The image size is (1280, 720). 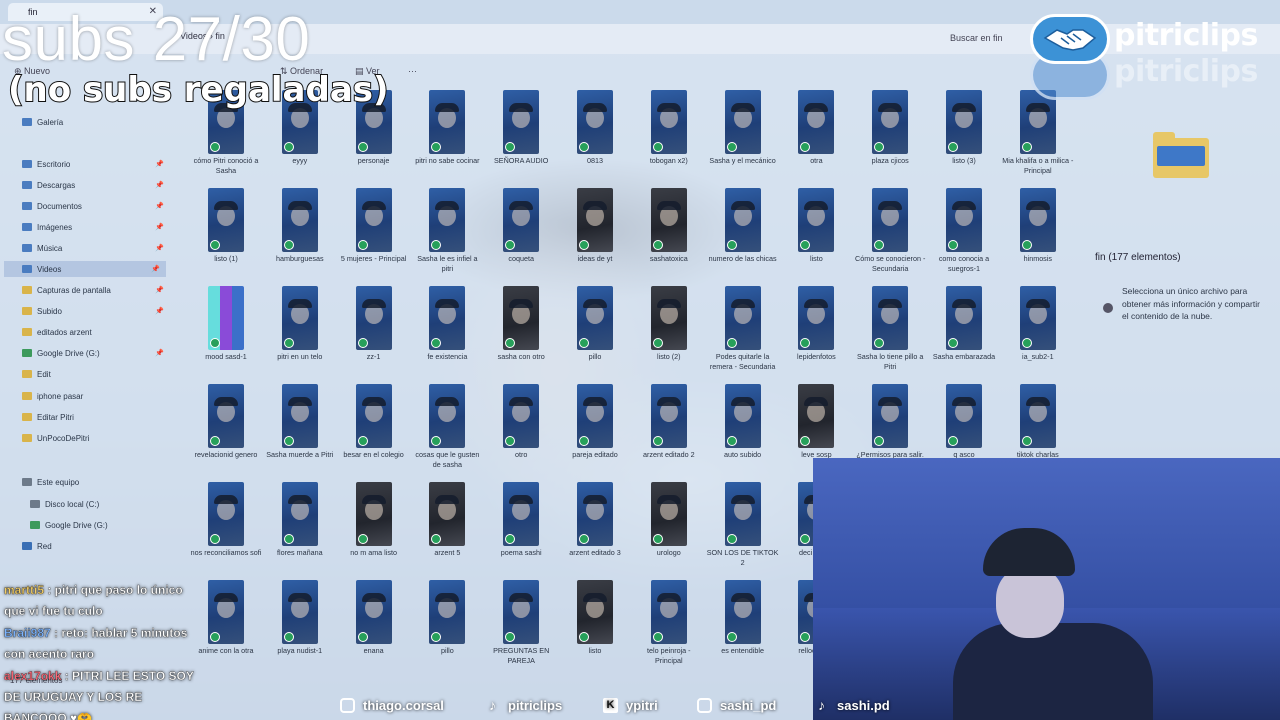 I want to click on folder-icon, so click(x=27, y=311).